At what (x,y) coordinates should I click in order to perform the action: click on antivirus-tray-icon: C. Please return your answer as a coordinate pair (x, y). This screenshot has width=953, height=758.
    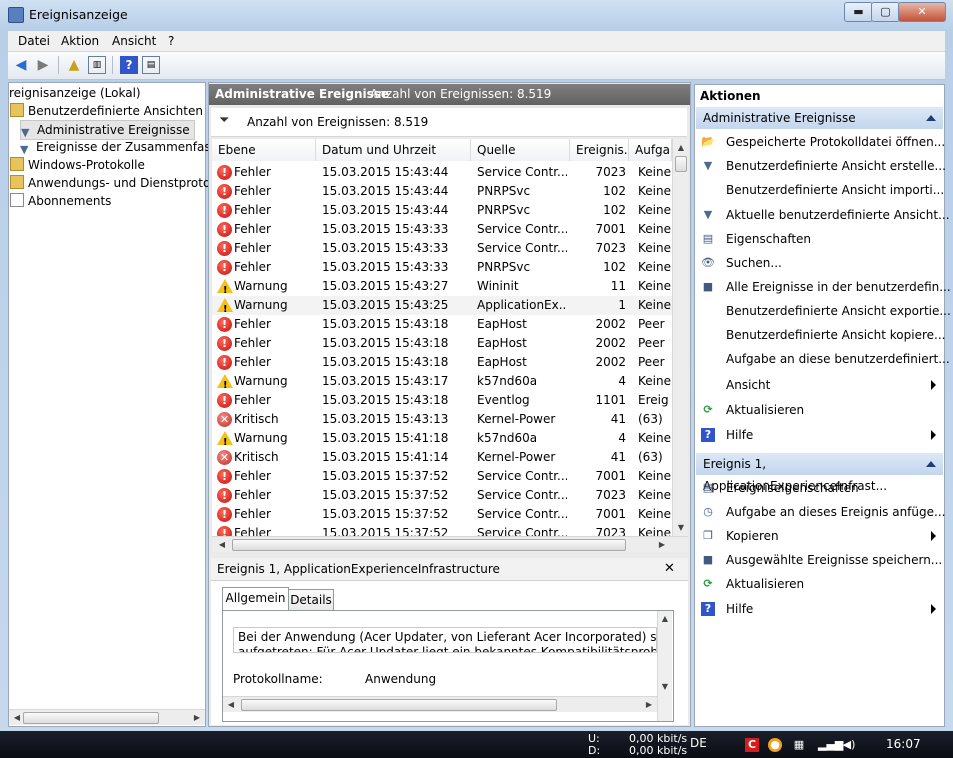
    Looking at the image, I should click on (752, 745).